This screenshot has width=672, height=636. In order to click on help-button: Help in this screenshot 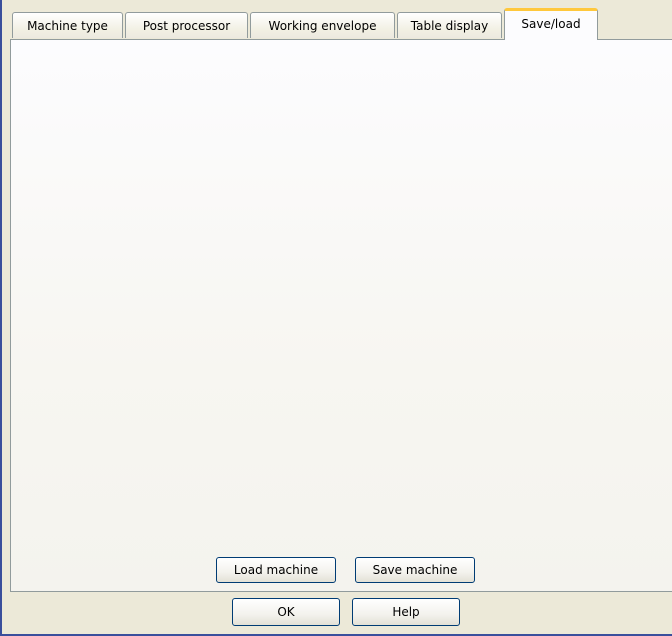, I will do `click(406, 612)`.